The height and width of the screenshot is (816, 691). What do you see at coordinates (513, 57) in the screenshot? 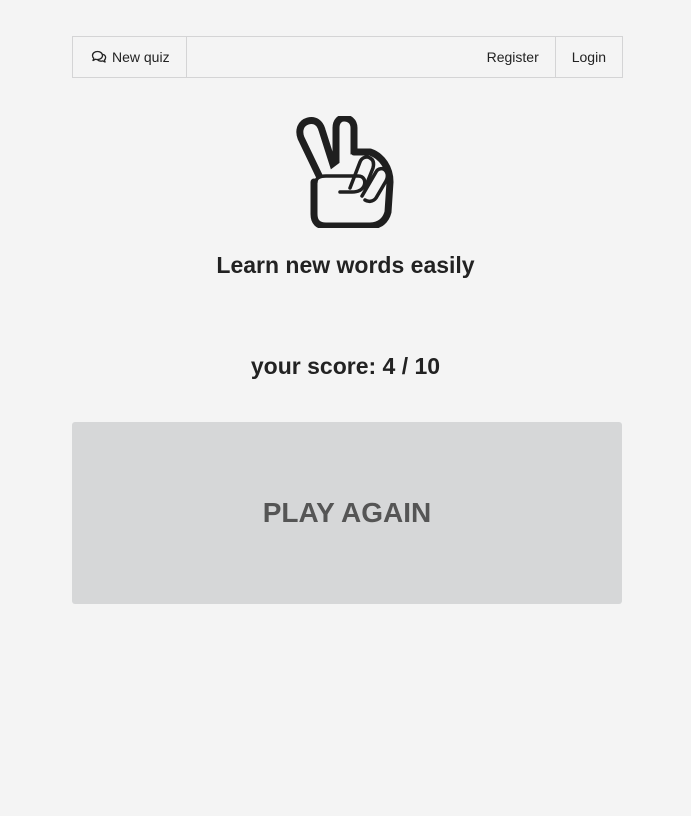
I see `register-link: Register` at bounding box center [513, 57].